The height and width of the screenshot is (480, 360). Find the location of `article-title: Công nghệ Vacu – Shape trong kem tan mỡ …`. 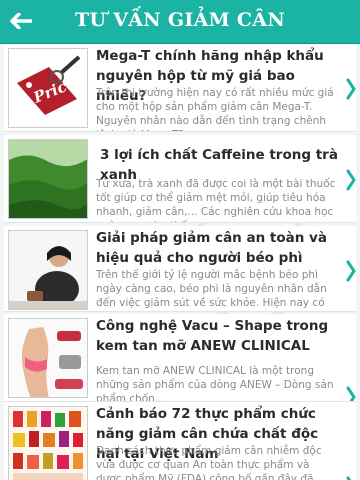

article-title: Công nghệ Vacu – Shape trong kem tan mỡ … is located at coordinates (212, 336).